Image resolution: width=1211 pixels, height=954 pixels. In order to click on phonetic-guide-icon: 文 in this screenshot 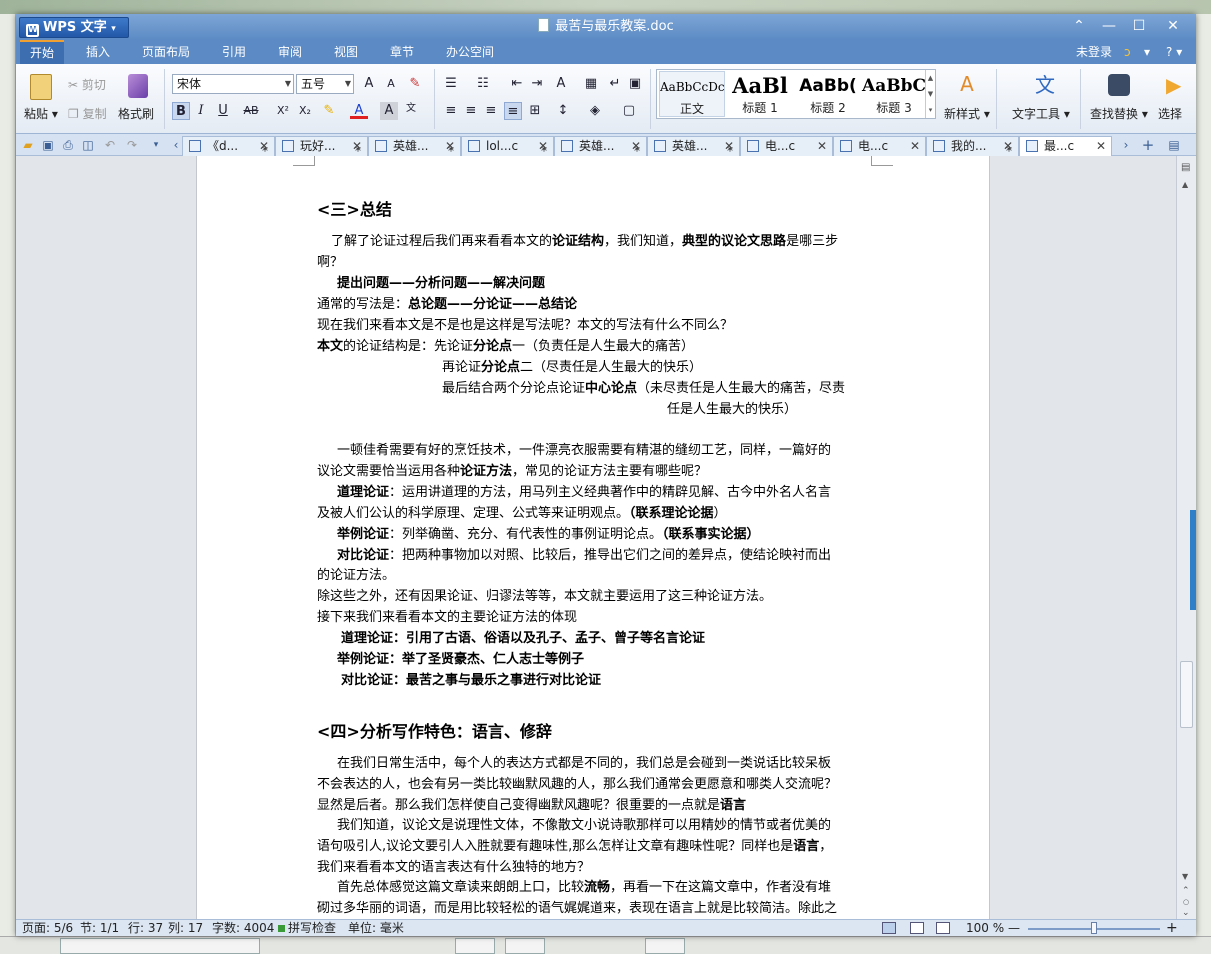, I will do `click(411, 109)`.